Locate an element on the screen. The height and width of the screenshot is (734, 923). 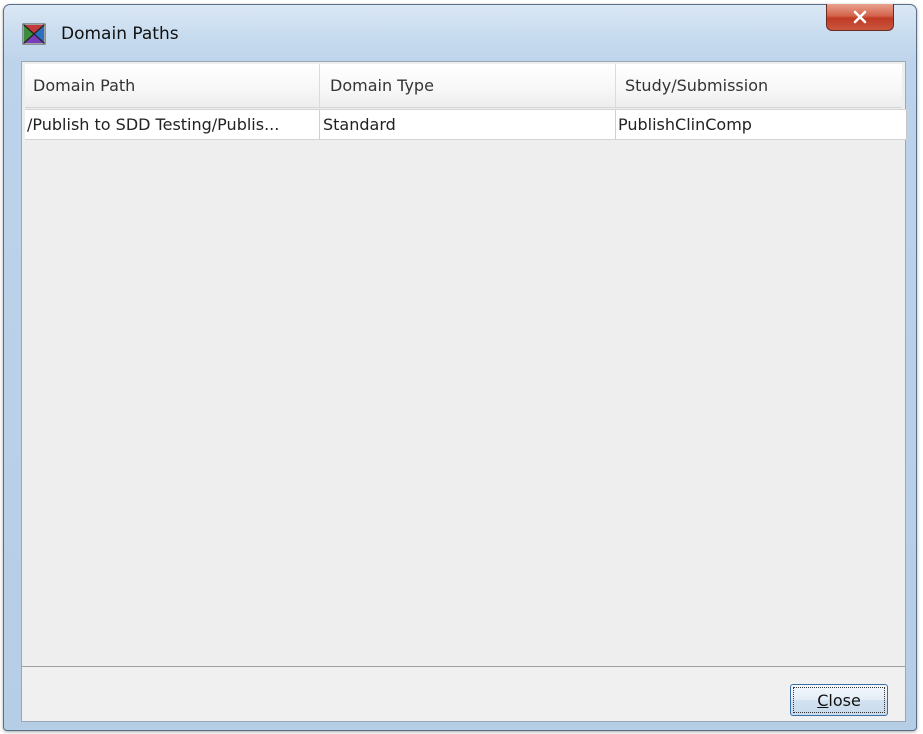
column-header-domain-path: Domain Path is located at coordinates (172, 85).